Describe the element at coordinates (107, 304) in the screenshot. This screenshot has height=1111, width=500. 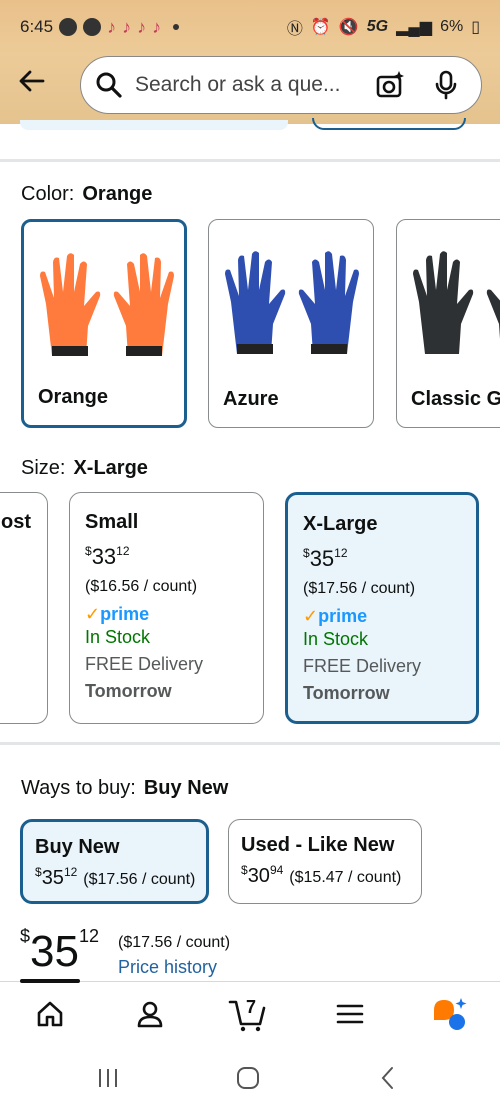
I see `orange-gloves-image` at that location.